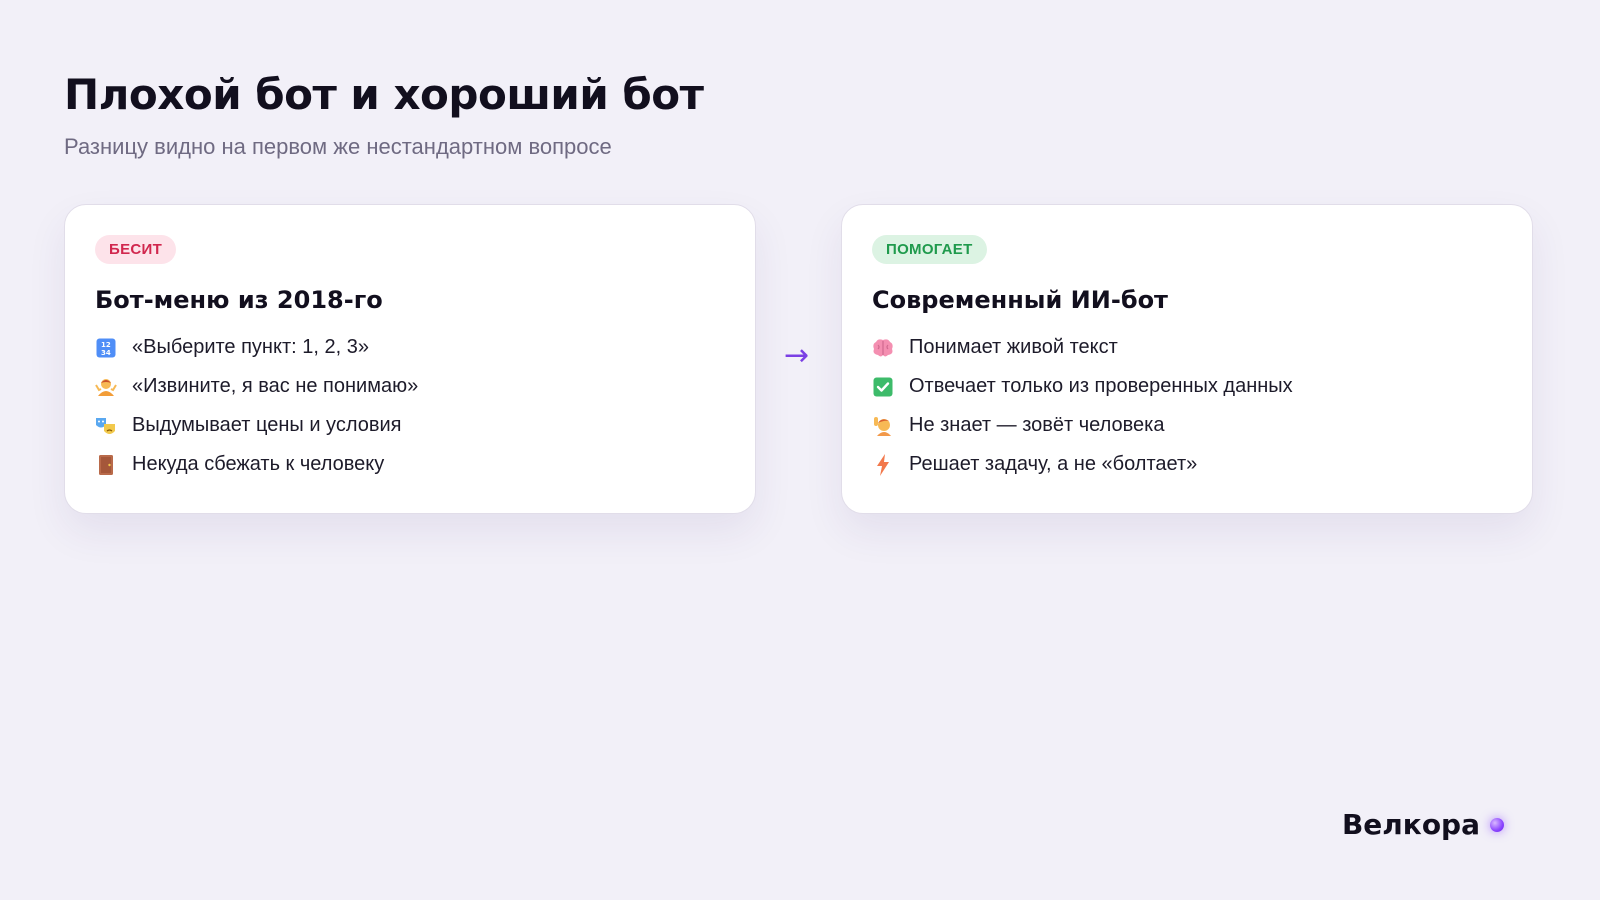 This screenshot has height=900, width=1600. I want to click on good-badge: ПОМОГАЕТ, so click(929, 249).